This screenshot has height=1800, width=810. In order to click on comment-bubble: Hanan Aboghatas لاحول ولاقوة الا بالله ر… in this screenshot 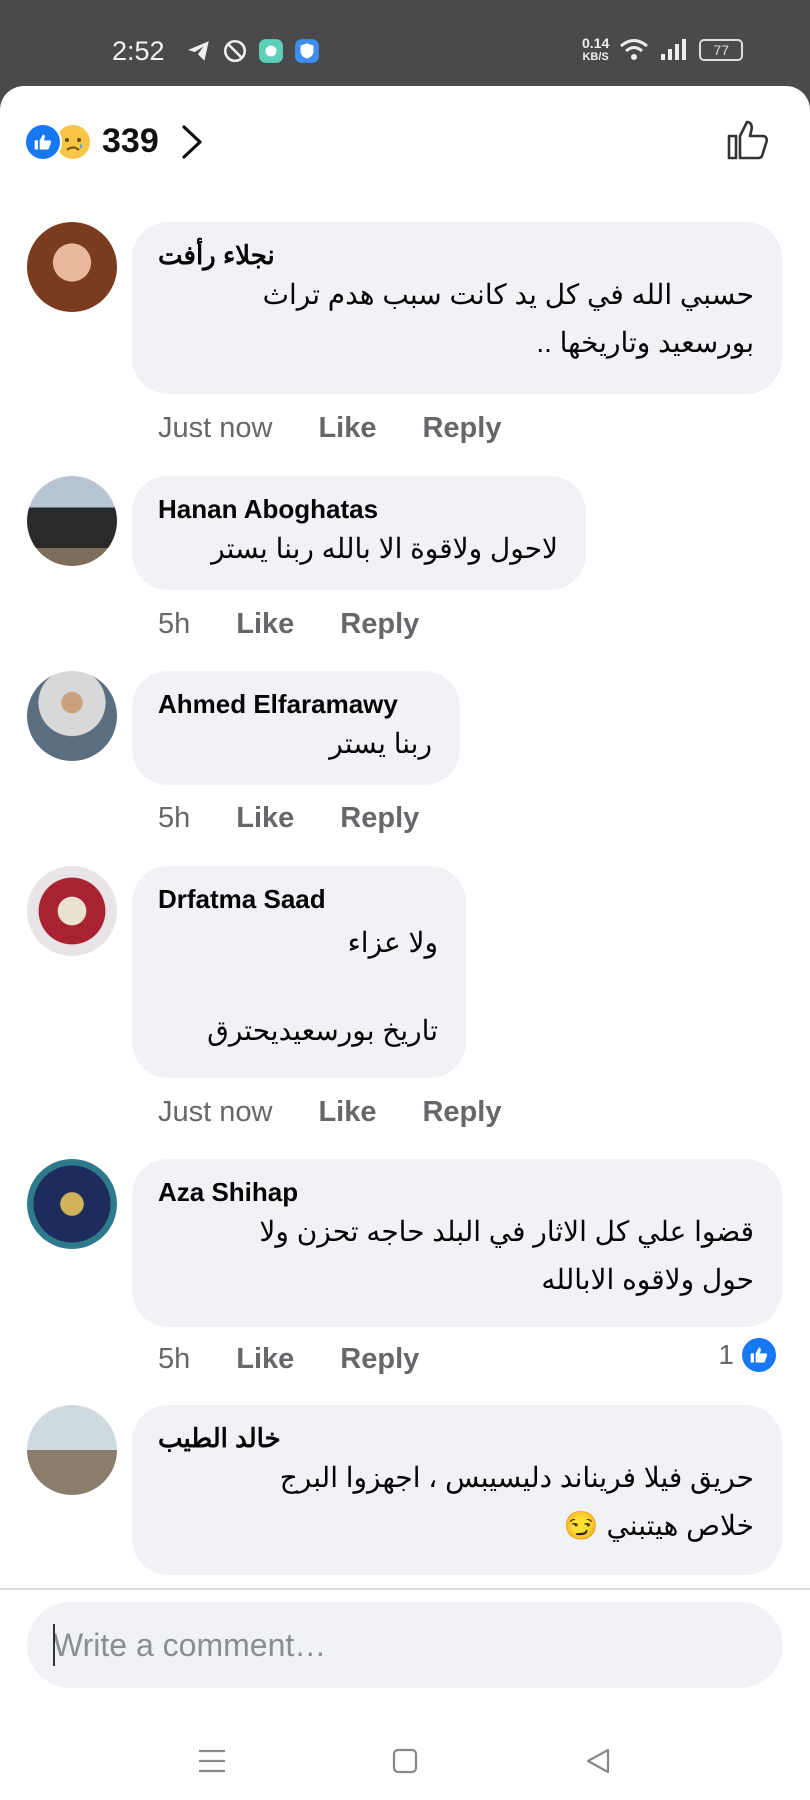, I will do `click(359, 533)`.